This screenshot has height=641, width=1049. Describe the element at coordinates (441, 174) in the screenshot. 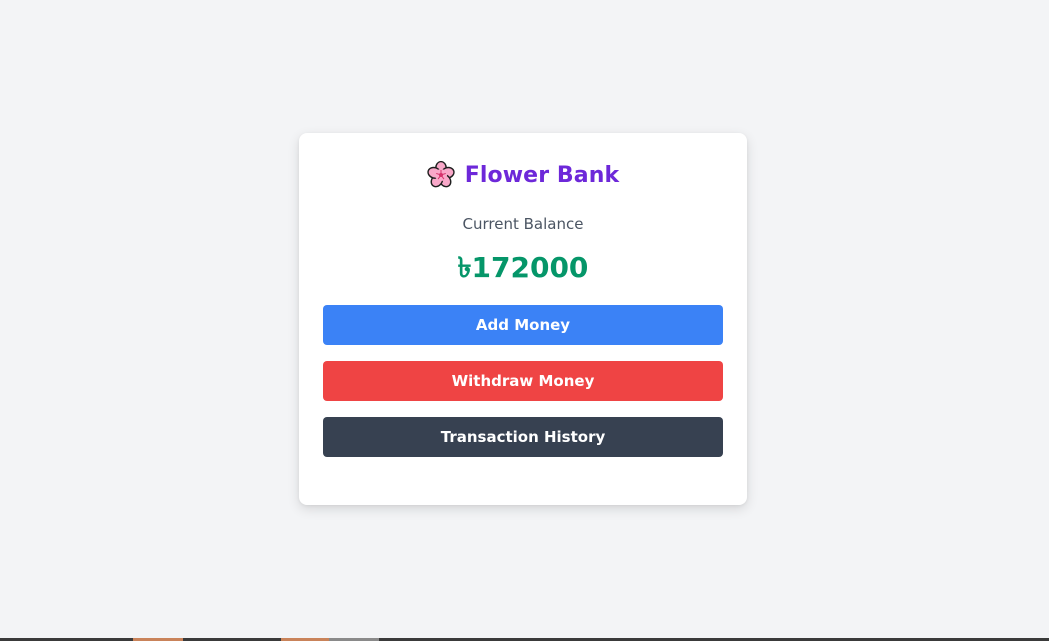

I see `cherry-blossom-icon` at that location.